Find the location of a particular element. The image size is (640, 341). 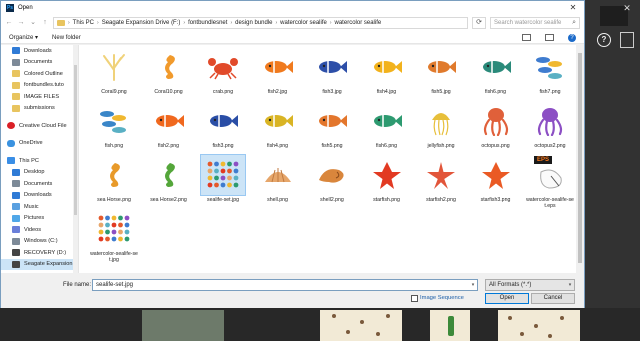

creative-cloud-icon is located at coordinates (11, 126).